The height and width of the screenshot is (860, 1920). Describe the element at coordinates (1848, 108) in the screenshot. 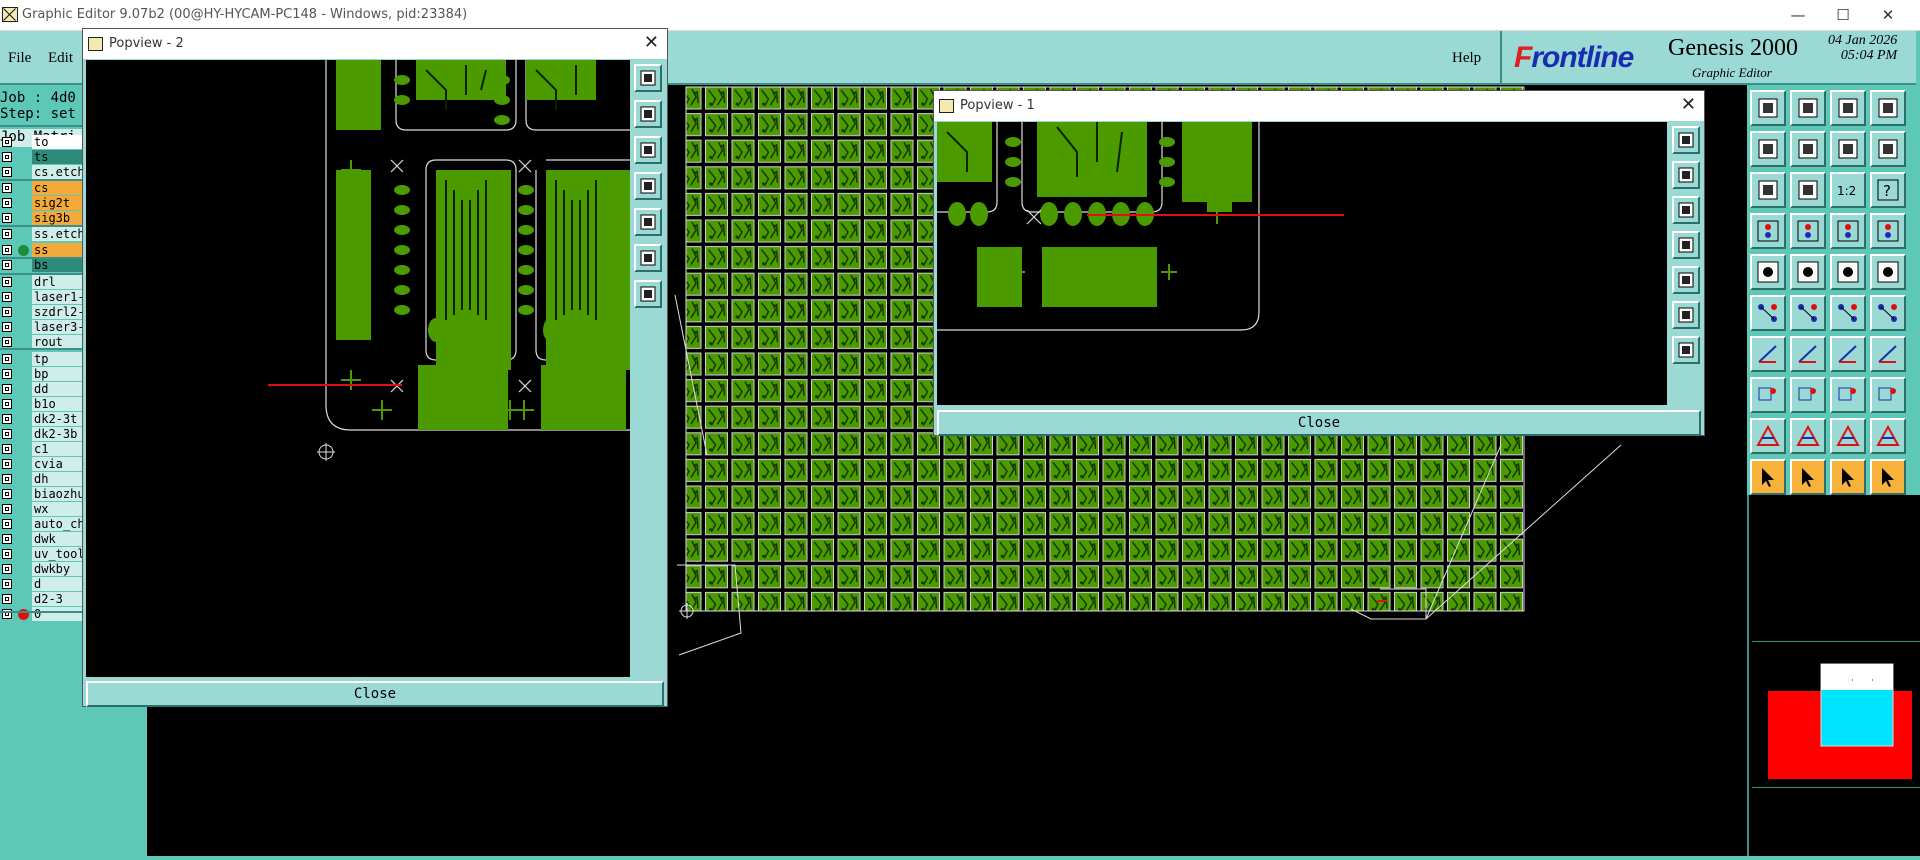

I see `home-tool-button` at that location.